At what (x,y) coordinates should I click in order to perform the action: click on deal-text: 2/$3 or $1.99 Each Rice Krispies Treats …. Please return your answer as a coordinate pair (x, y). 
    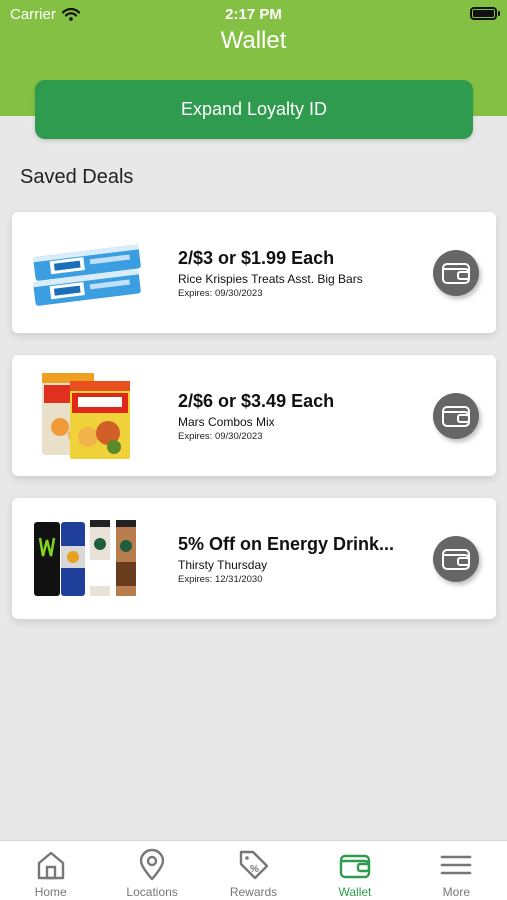
    Looking at the image, I should click on (303, 273).